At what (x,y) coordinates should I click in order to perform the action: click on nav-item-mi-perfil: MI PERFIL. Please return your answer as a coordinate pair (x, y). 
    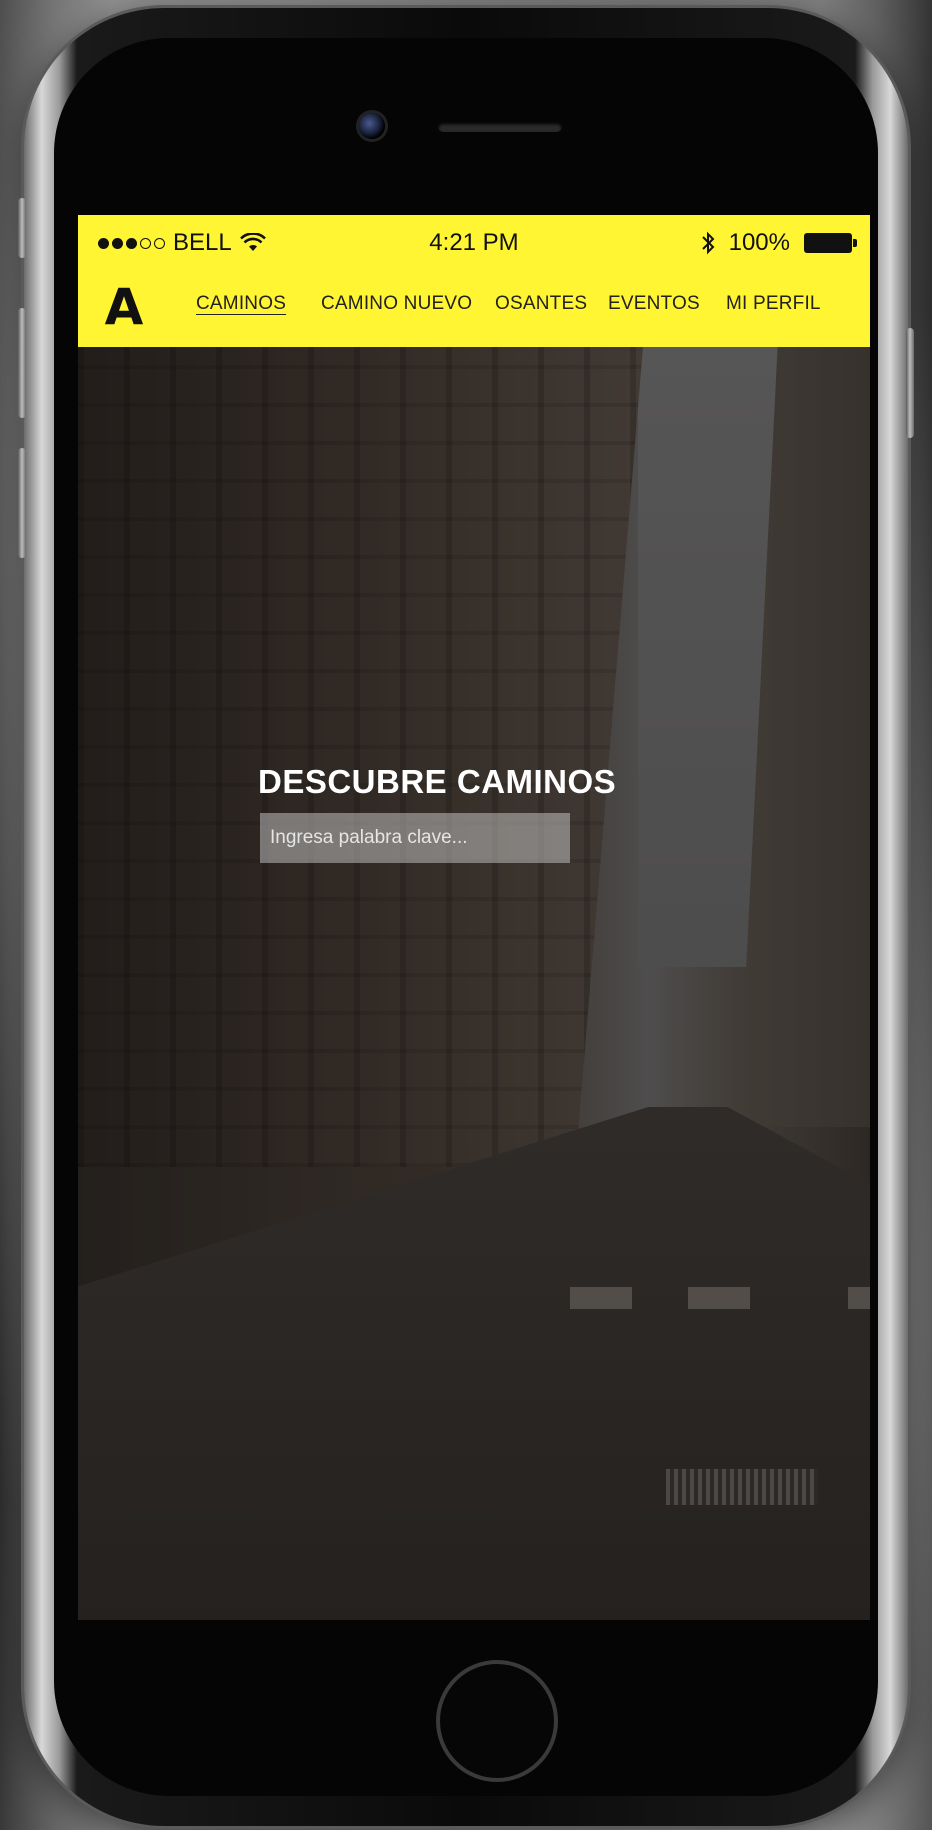
    Looking at the image, I should click on (773, 304).